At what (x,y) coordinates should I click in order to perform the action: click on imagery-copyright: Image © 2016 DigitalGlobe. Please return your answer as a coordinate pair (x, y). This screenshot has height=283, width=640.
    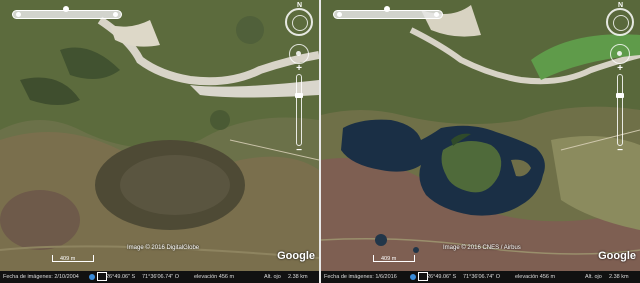
    Looking at the image, I should click on (163, 248).